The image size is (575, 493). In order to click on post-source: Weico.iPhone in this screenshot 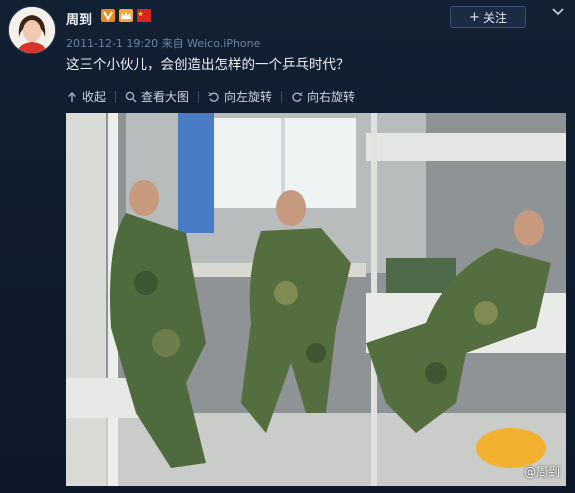, I will do `click(223, 43)`.